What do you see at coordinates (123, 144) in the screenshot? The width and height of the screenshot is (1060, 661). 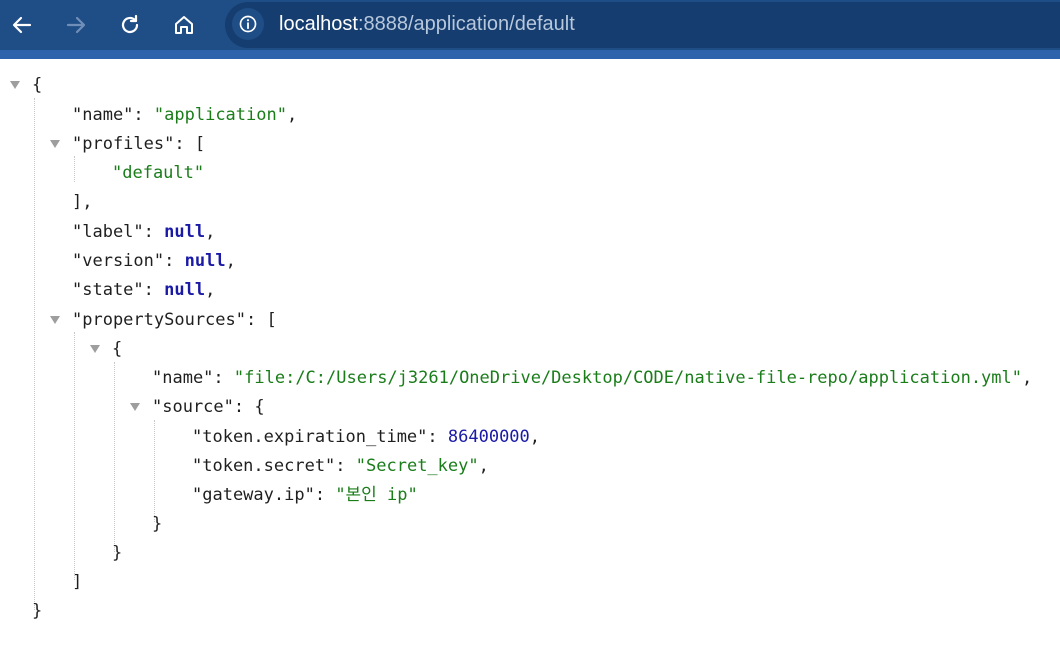 I see `json-key: "profiles"` at bounding box center [123, 144].